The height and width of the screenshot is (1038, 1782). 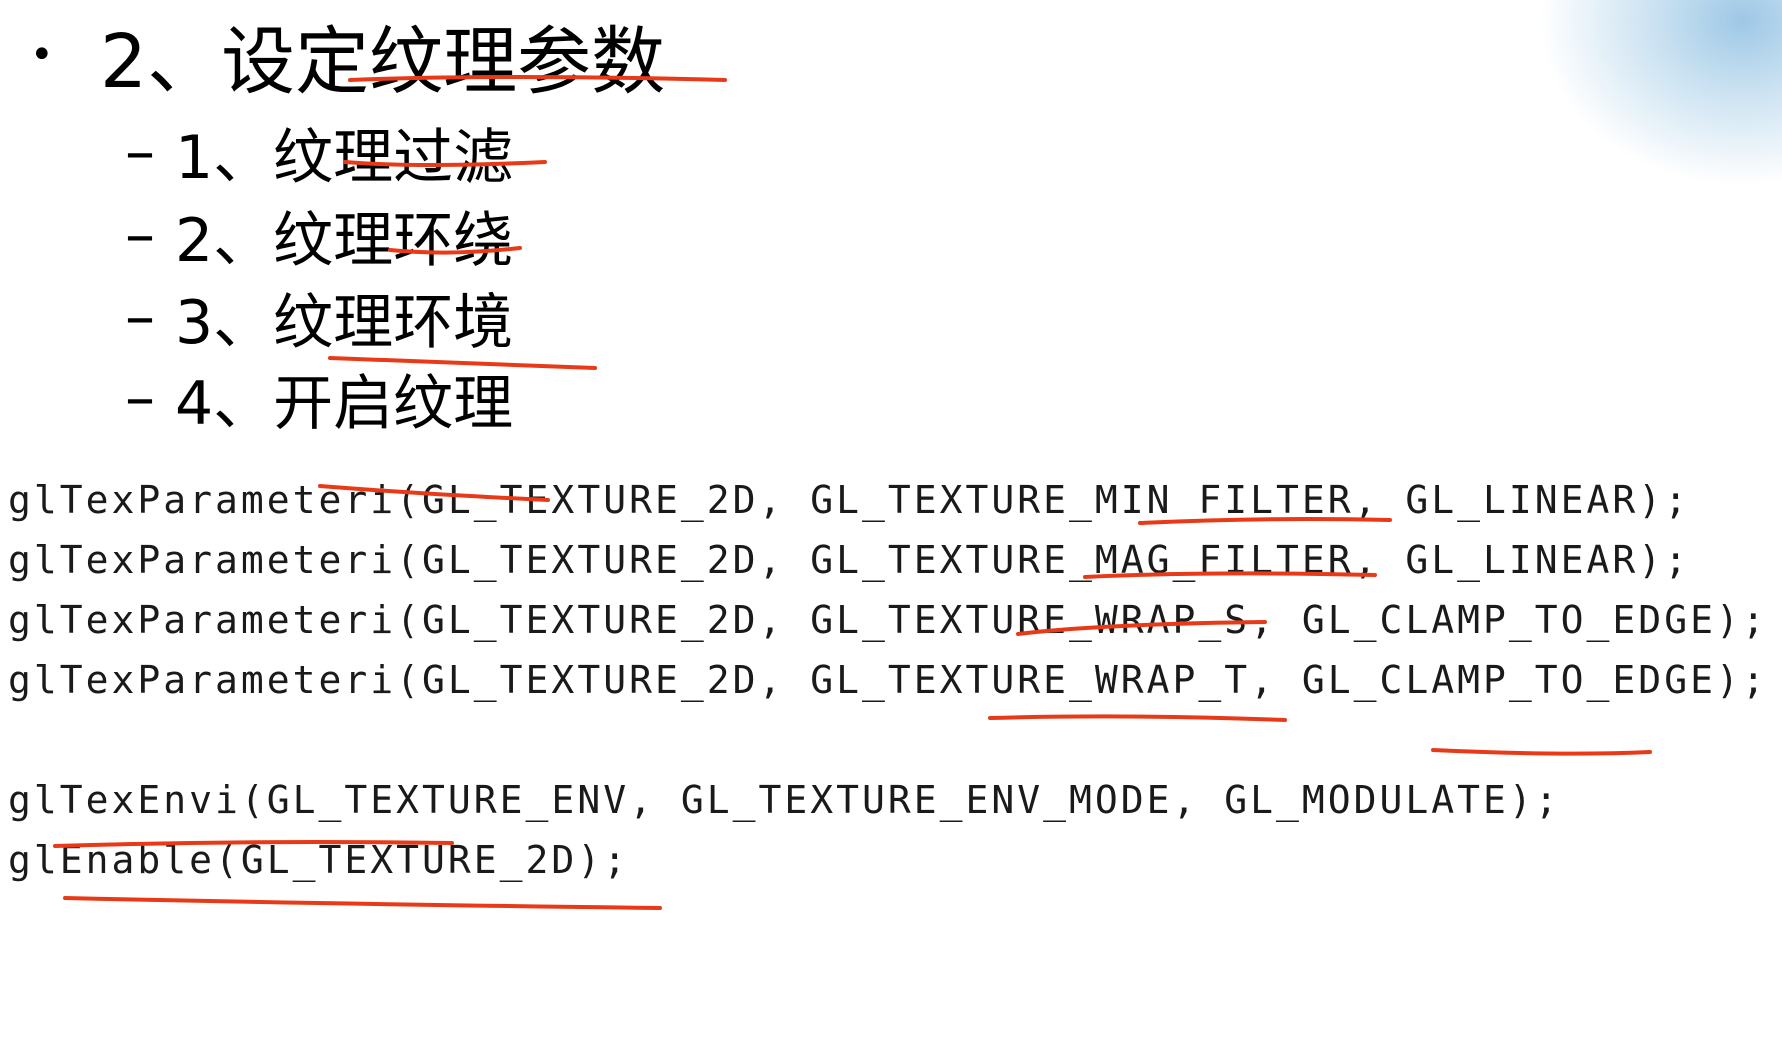 What do you see at coordinates (362, 903) in the screenshot?
I see `underline-enable` at bounding box center [362, 903].